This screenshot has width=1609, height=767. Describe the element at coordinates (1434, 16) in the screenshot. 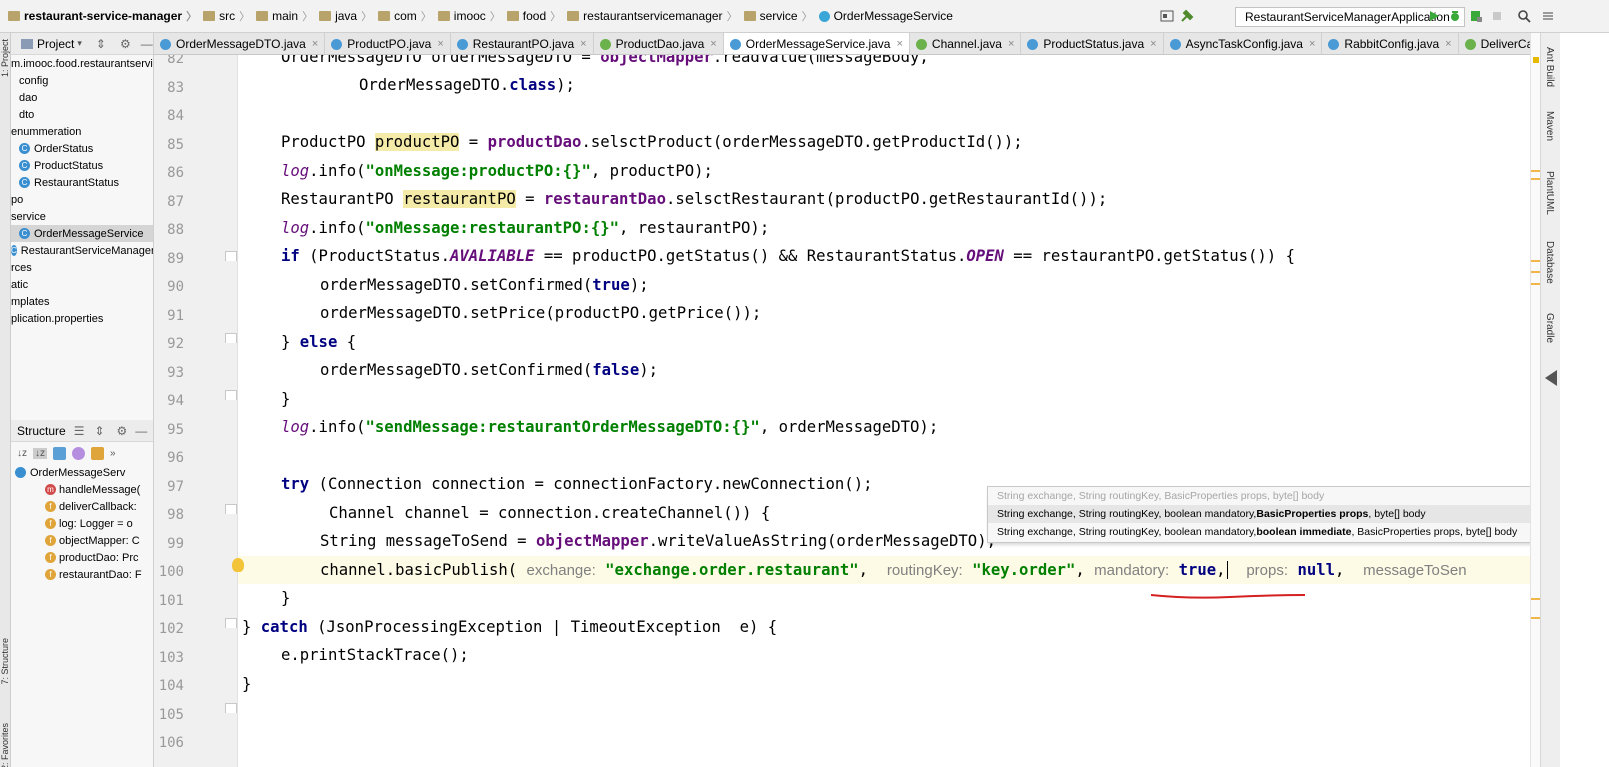

I see `run-icon` at that location.